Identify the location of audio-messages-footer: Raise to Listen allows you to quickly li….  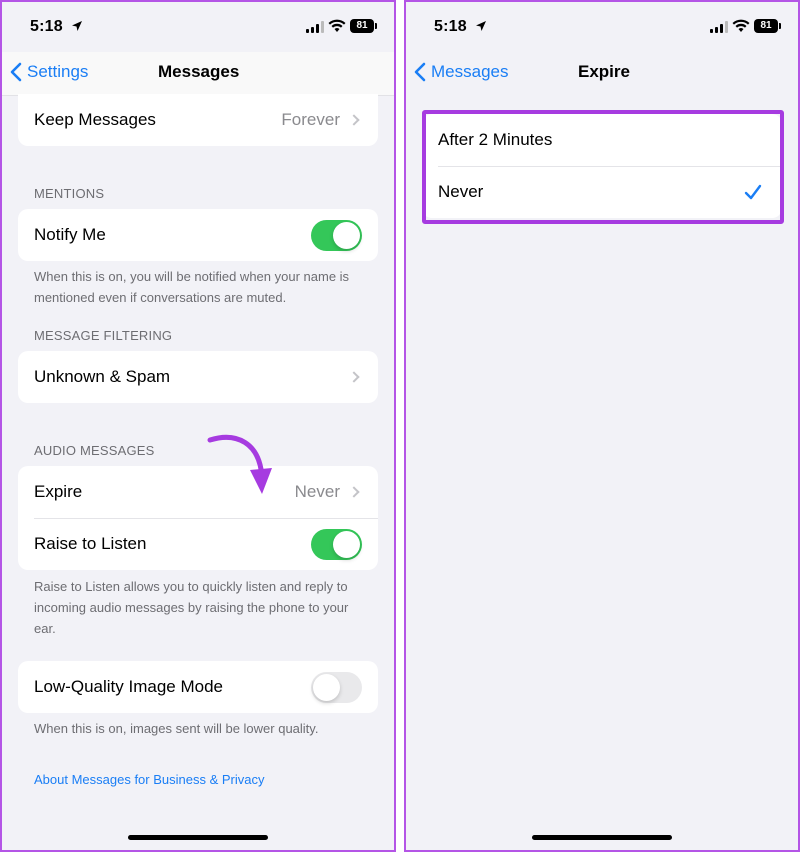
(191, 607).